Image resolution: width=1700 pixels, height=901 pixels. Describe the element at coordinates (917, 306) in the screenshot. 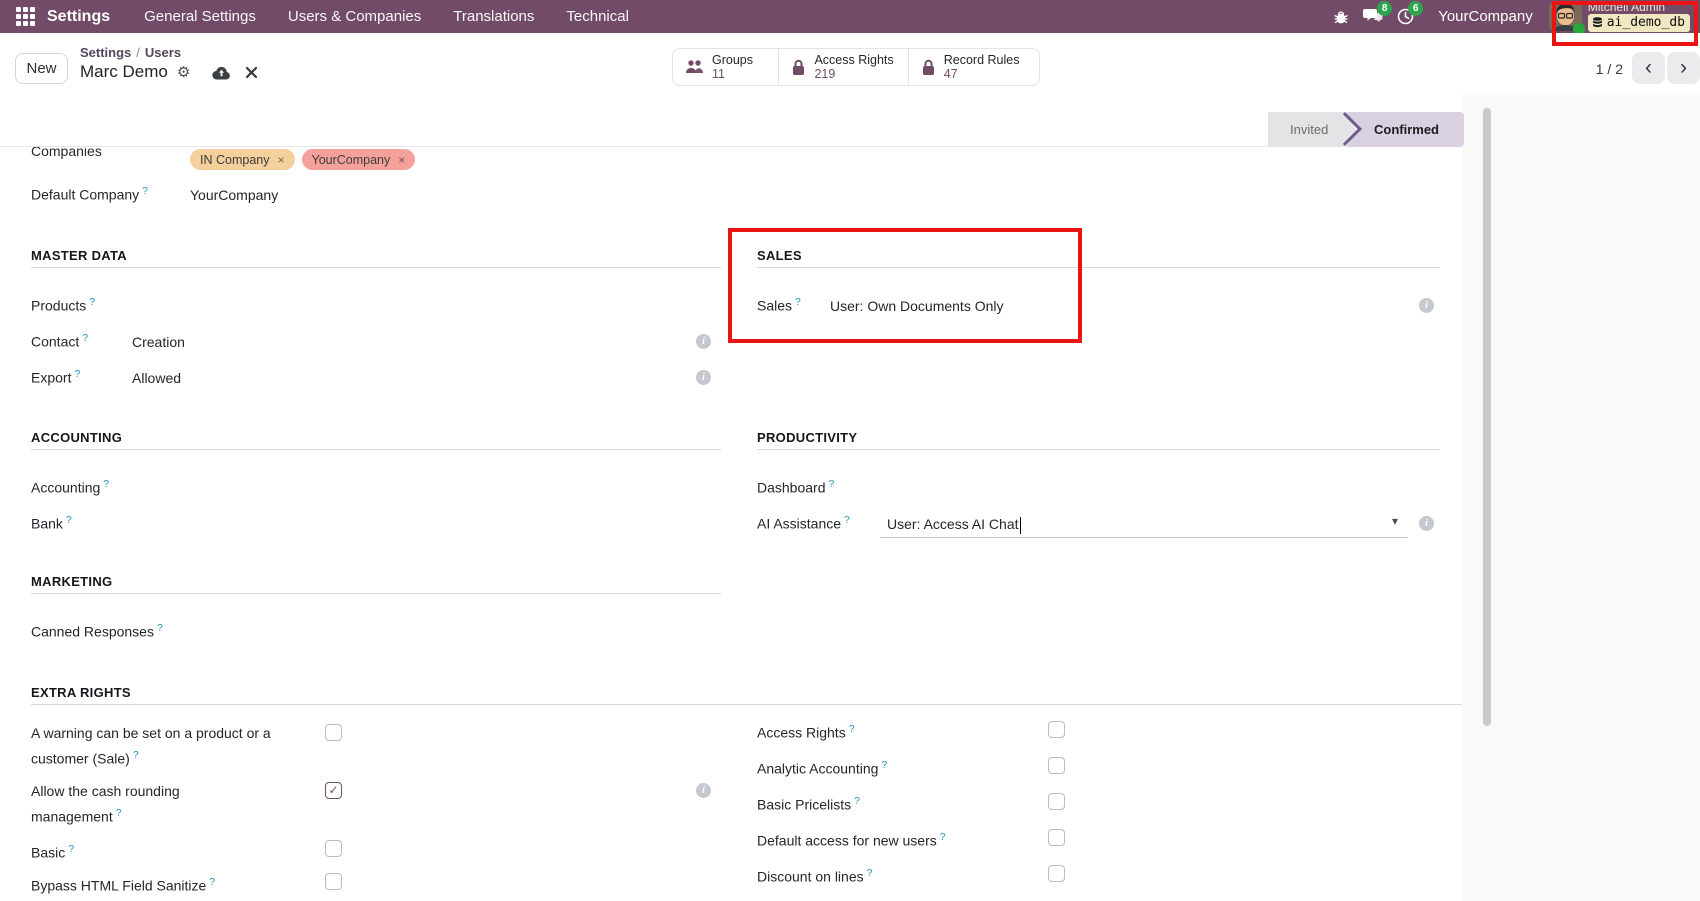

I see `sales-value: User: Own Documents Only` at that location.